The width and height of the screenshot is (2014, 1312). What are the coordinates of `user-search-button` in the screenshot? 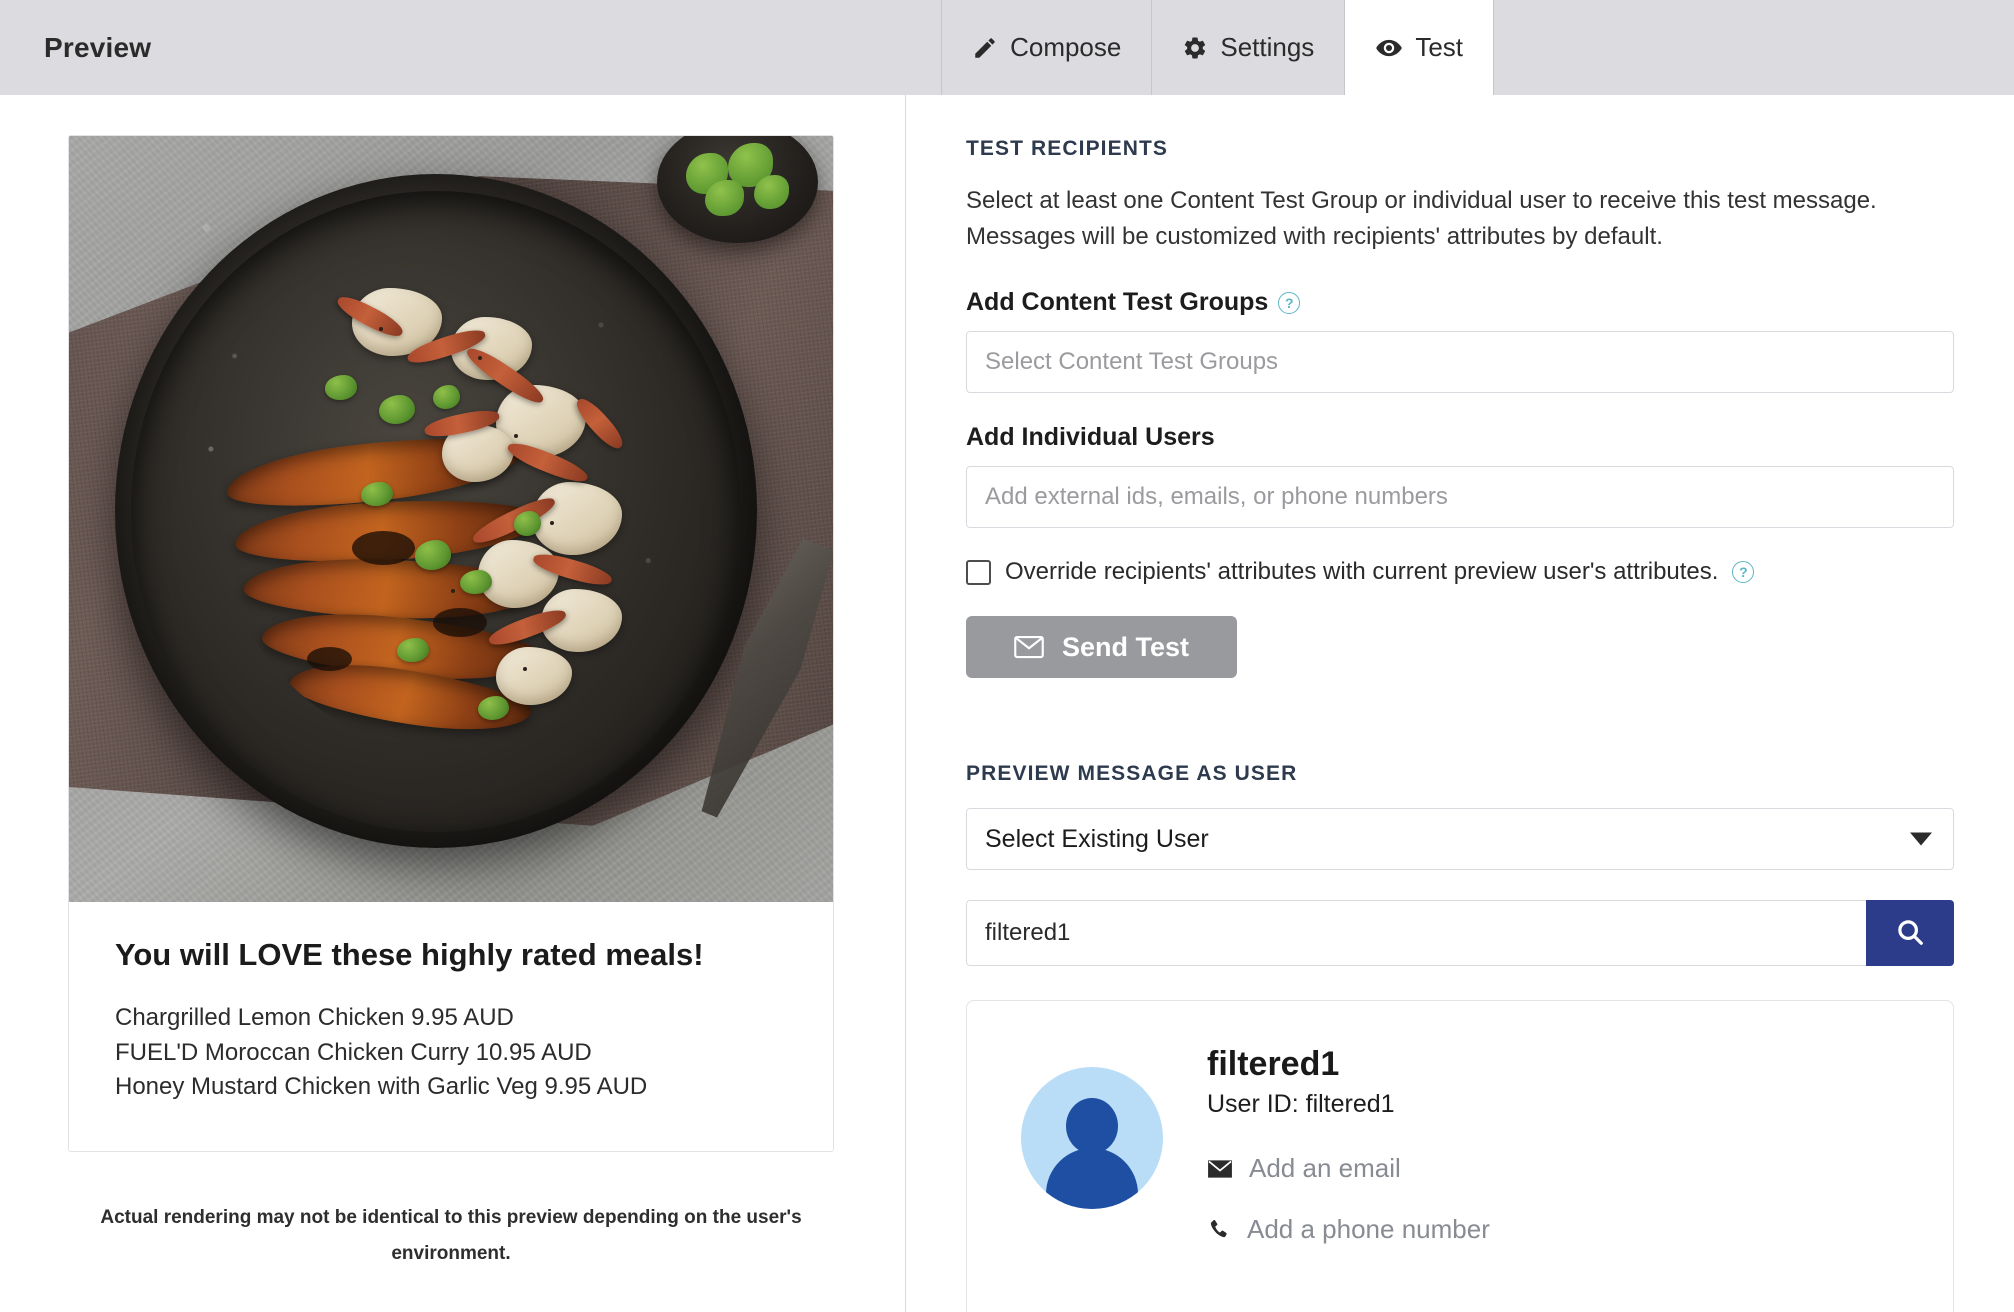 It's located at (1910, 933).